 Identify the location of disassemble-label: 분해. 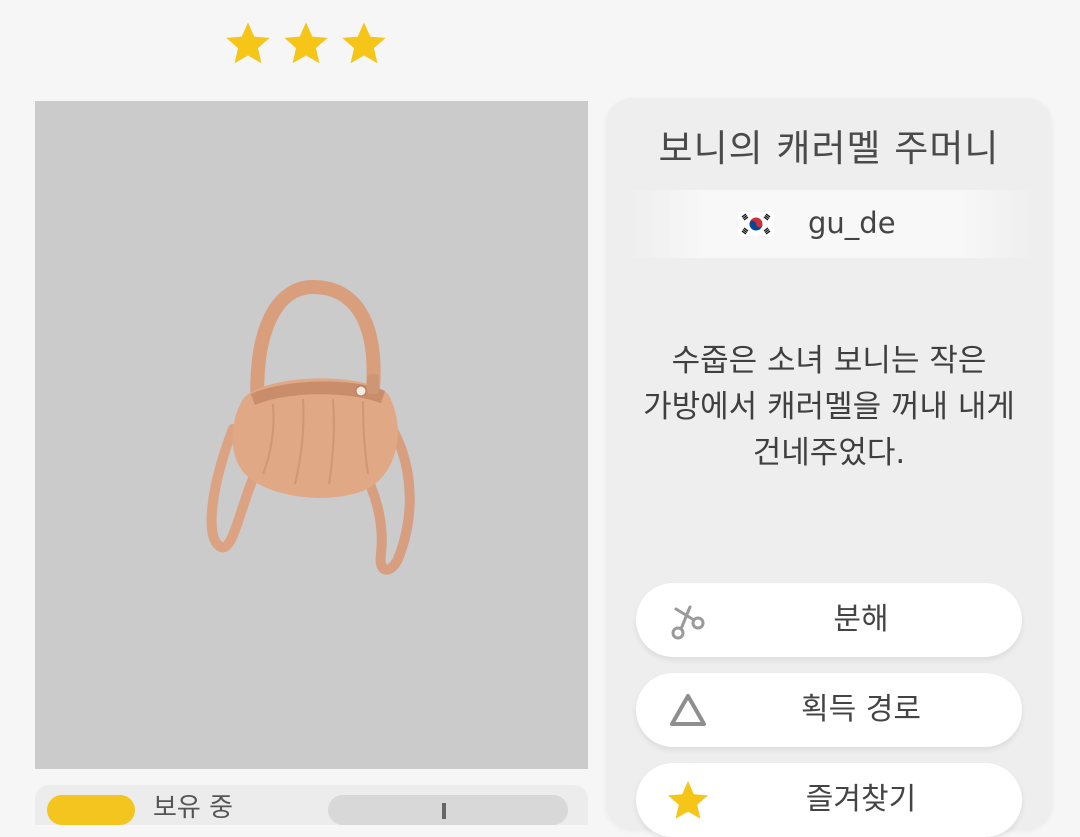
(861, 619).